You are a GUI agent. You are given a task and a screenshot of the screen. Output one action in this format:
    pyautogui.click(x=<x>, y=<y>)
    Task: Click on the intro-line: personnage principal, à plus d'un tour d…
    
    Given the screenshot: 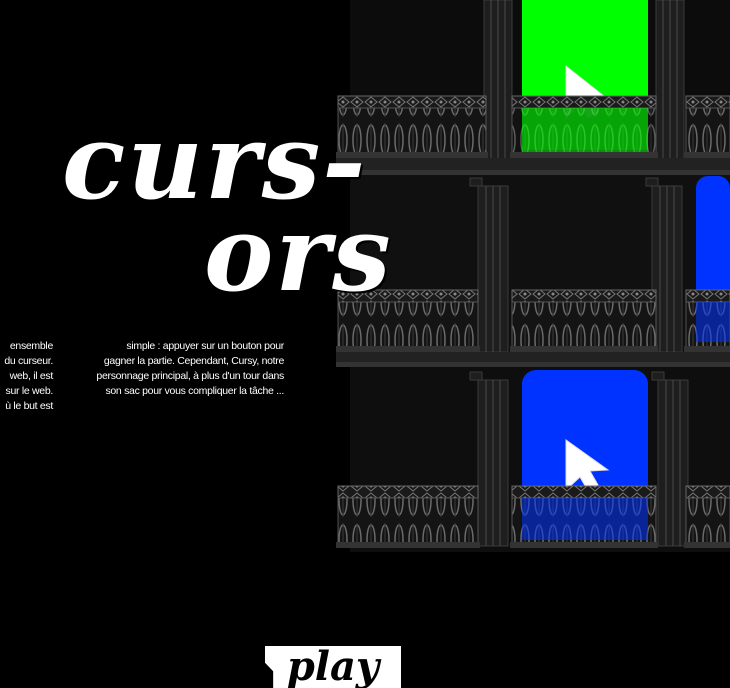 What is the action you would take?
    pyautogui.click(x=190, y=376)
    